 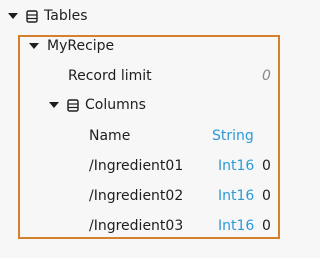 I want to click on column-row-ingredient03: /Ingredient03, so click(x=136, y=226).